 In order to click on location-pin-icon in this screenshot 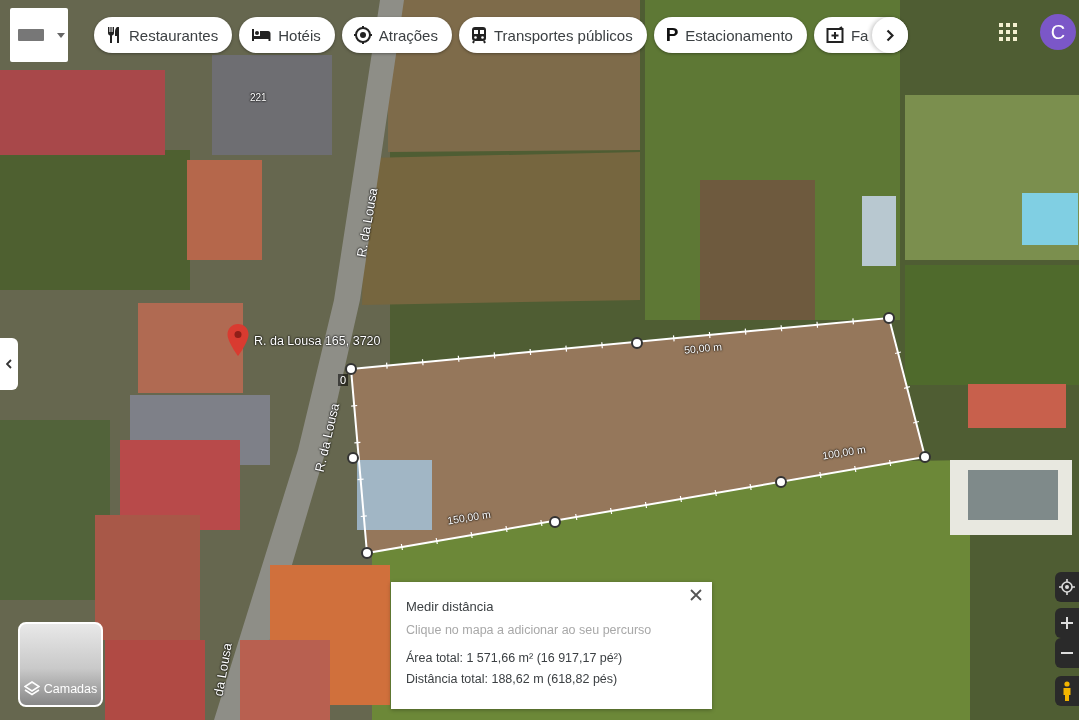, I will do `click(238, 340)`.